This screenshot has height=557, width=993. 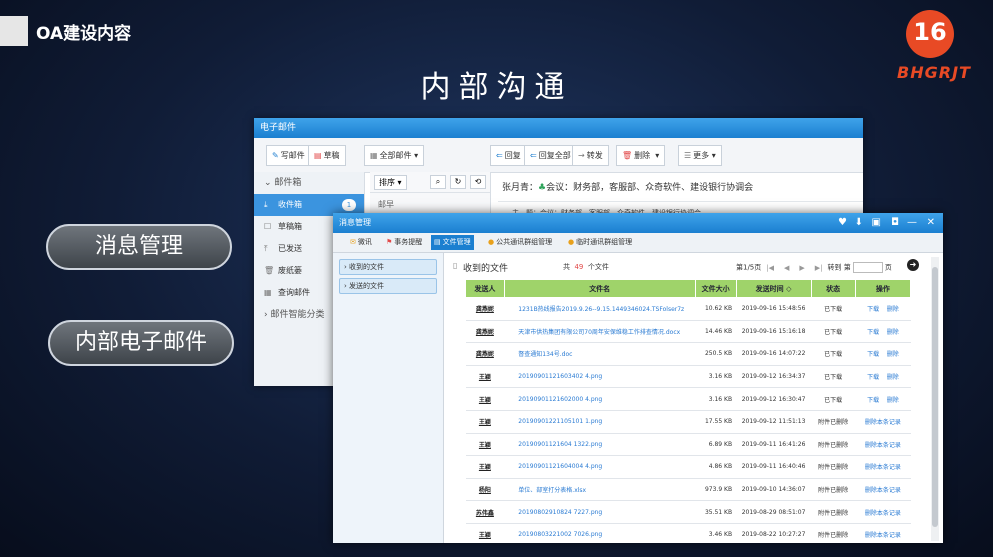 What do you see at coordinates (833, 288) in the screenshot?
I see `col-status: 状态` at bounding box center [833, 288].